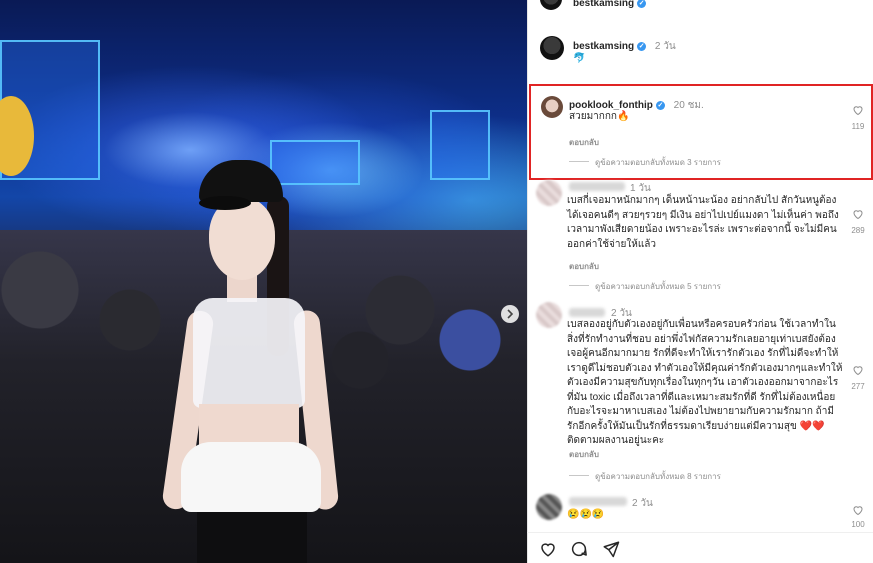  I want to click on like-count: 100, so click(858, 524).